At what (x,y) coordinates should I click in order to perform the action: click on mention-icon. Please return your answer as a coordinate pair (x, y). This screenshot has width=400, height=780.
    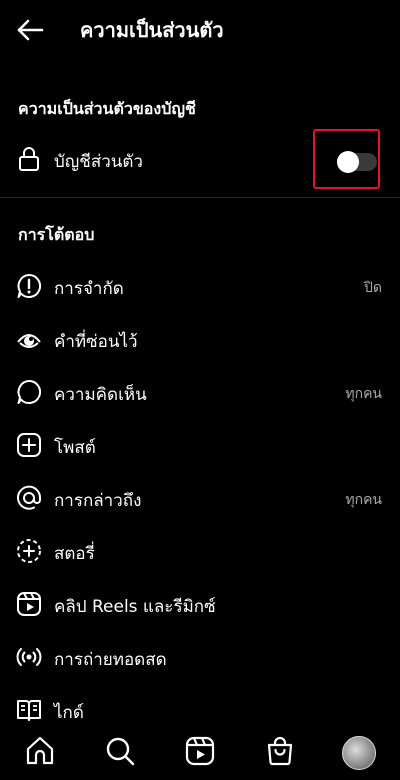
    Looking at the image, I should click on (29, 498).